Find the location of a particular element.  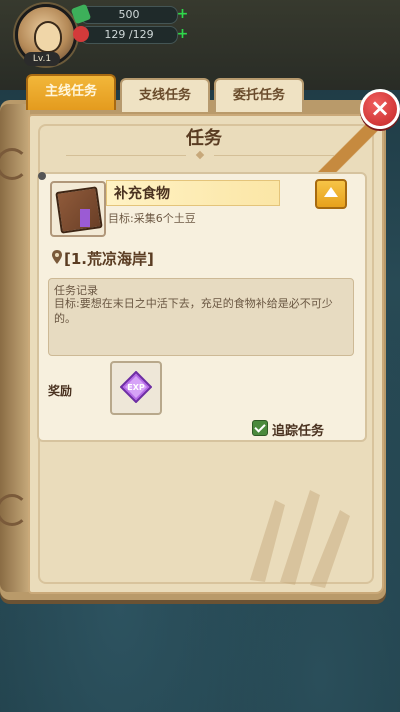

reward-item-slot: EXP is located at coordinates (136, 388).